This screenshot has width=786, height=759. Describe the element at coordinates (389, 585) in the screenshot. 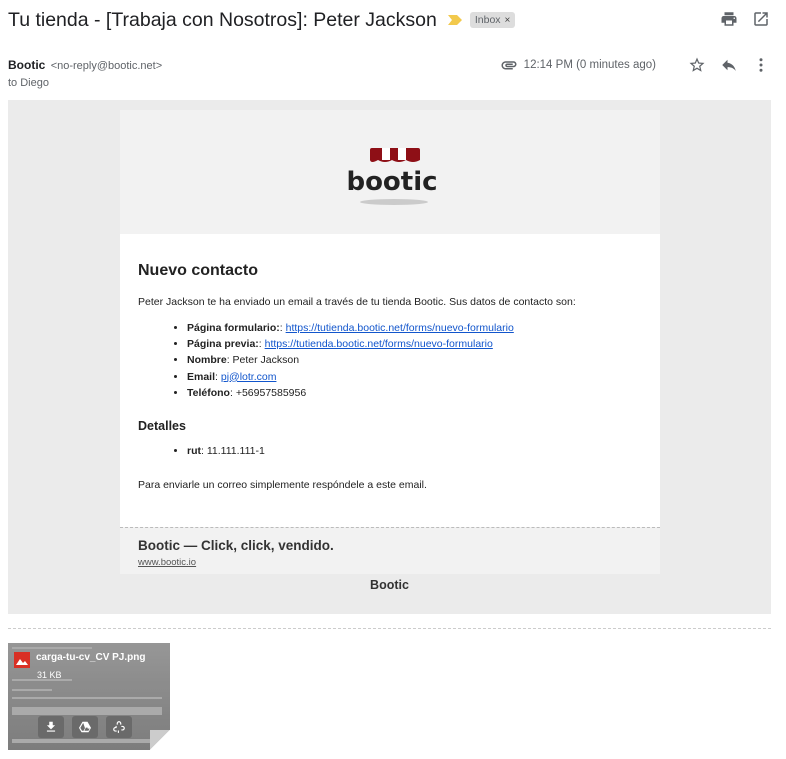

I see `outer-brand: Bootic` at that location.